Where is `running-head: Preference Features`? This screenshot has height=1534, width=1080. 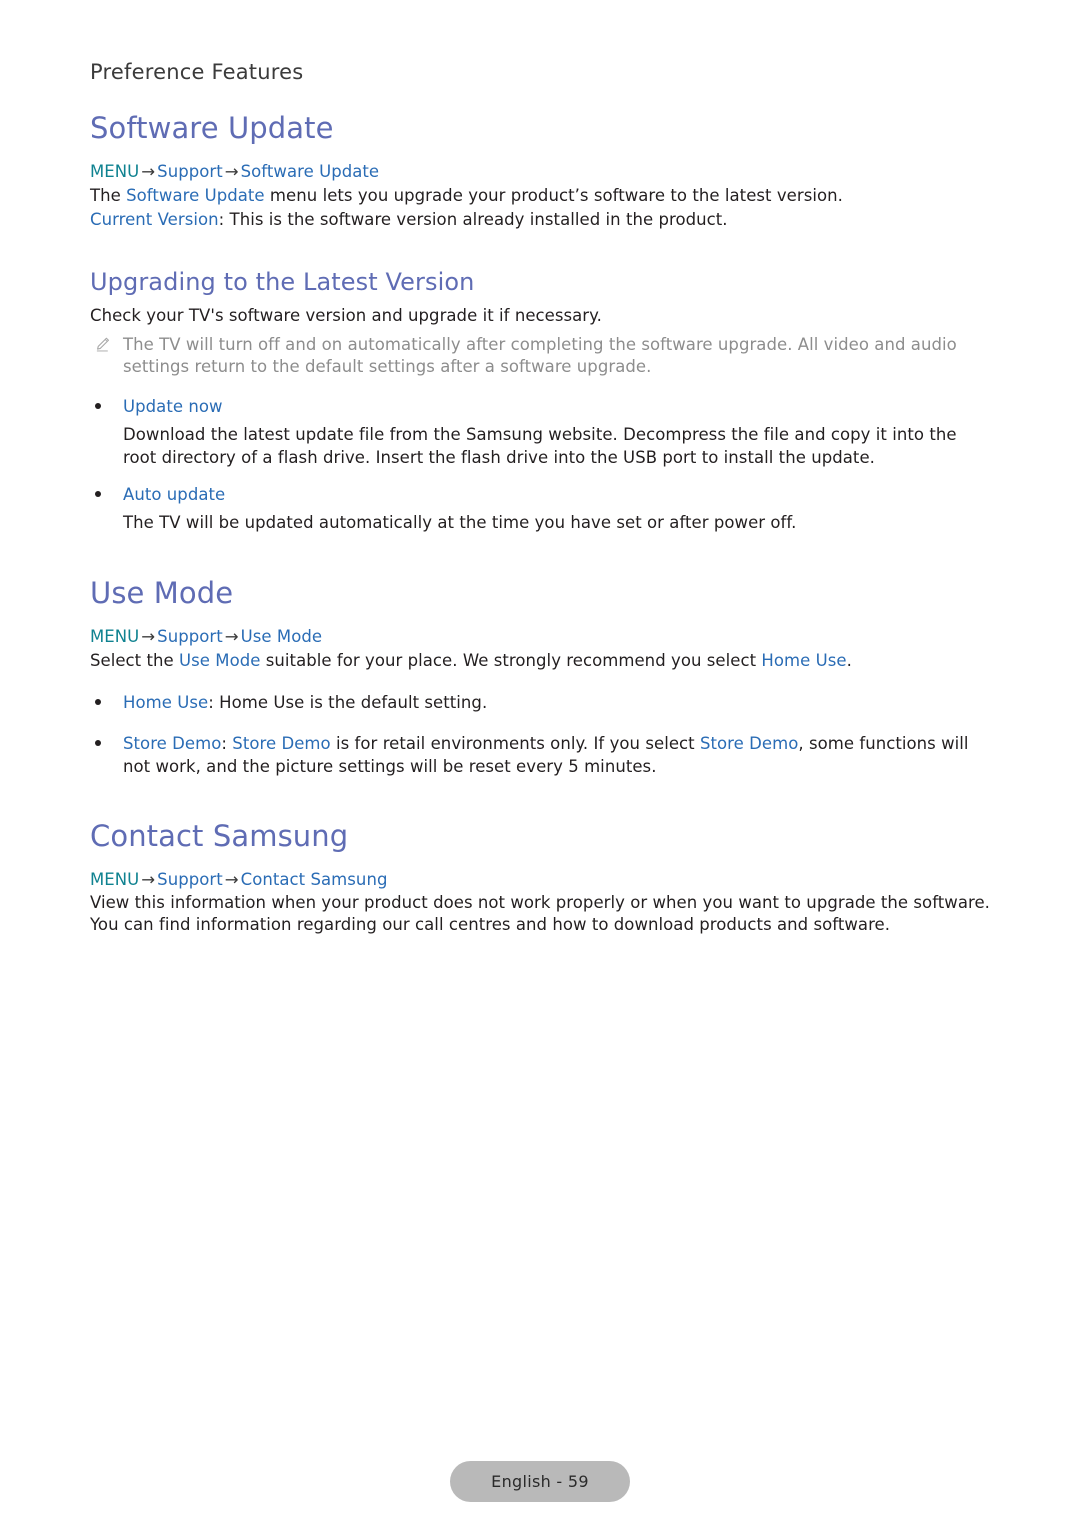 running-head: Preference Features is located at coordinates (197, 72).